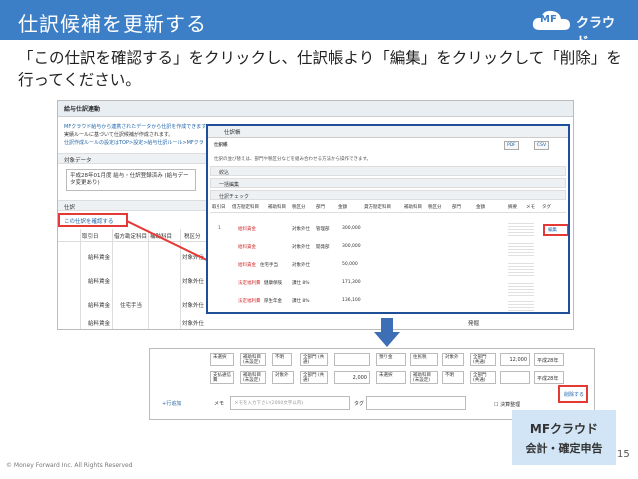  I want to click on sub-account: 住宅手当, so click(269, 265).